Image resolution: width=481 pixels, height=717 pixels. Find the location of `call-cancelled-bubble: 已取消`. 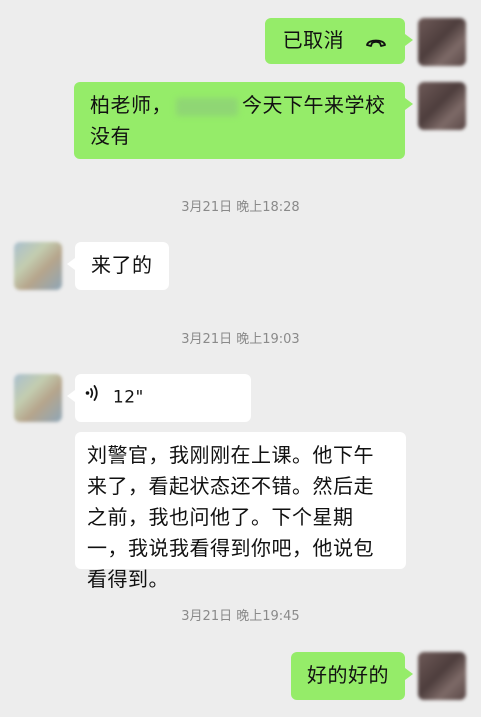

call-cancelled-bubble: 已取消 is located at coordinates (339, 41).